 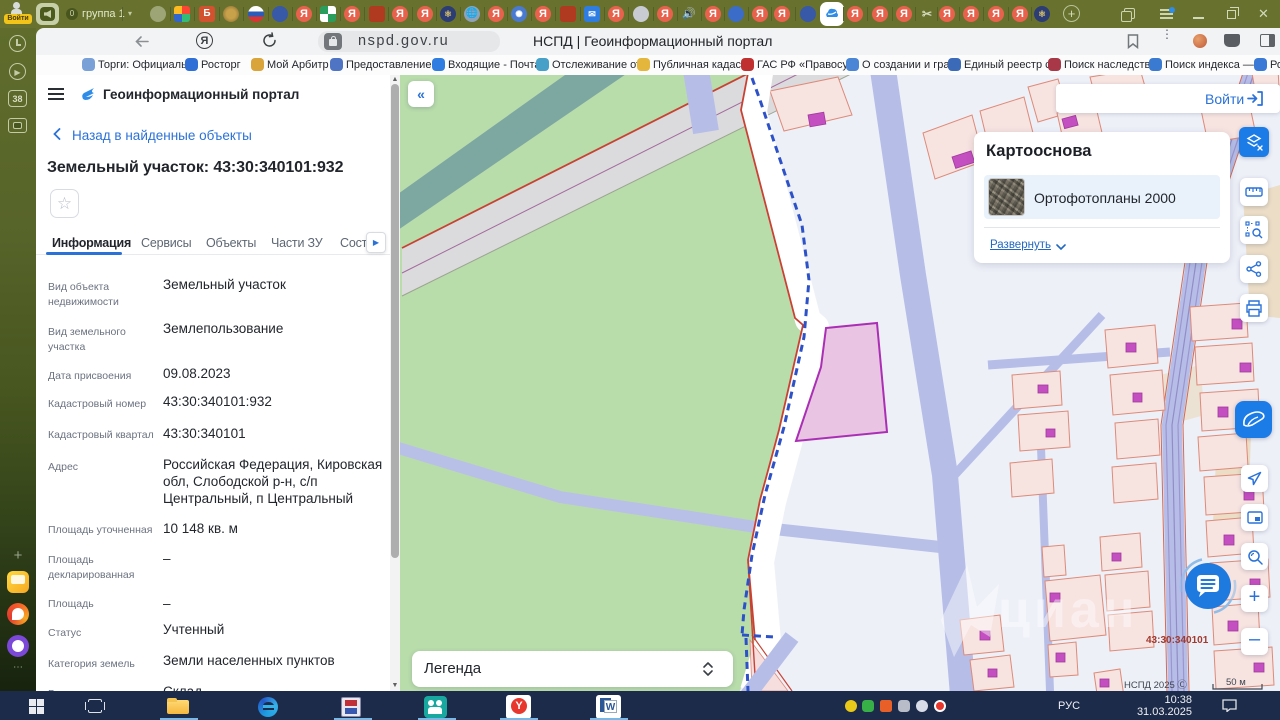 What do you see at coordinates (1177, 640) in the screenshot?
I see `svg-text: 43:30:340101` at bounding box center [1177, 640].